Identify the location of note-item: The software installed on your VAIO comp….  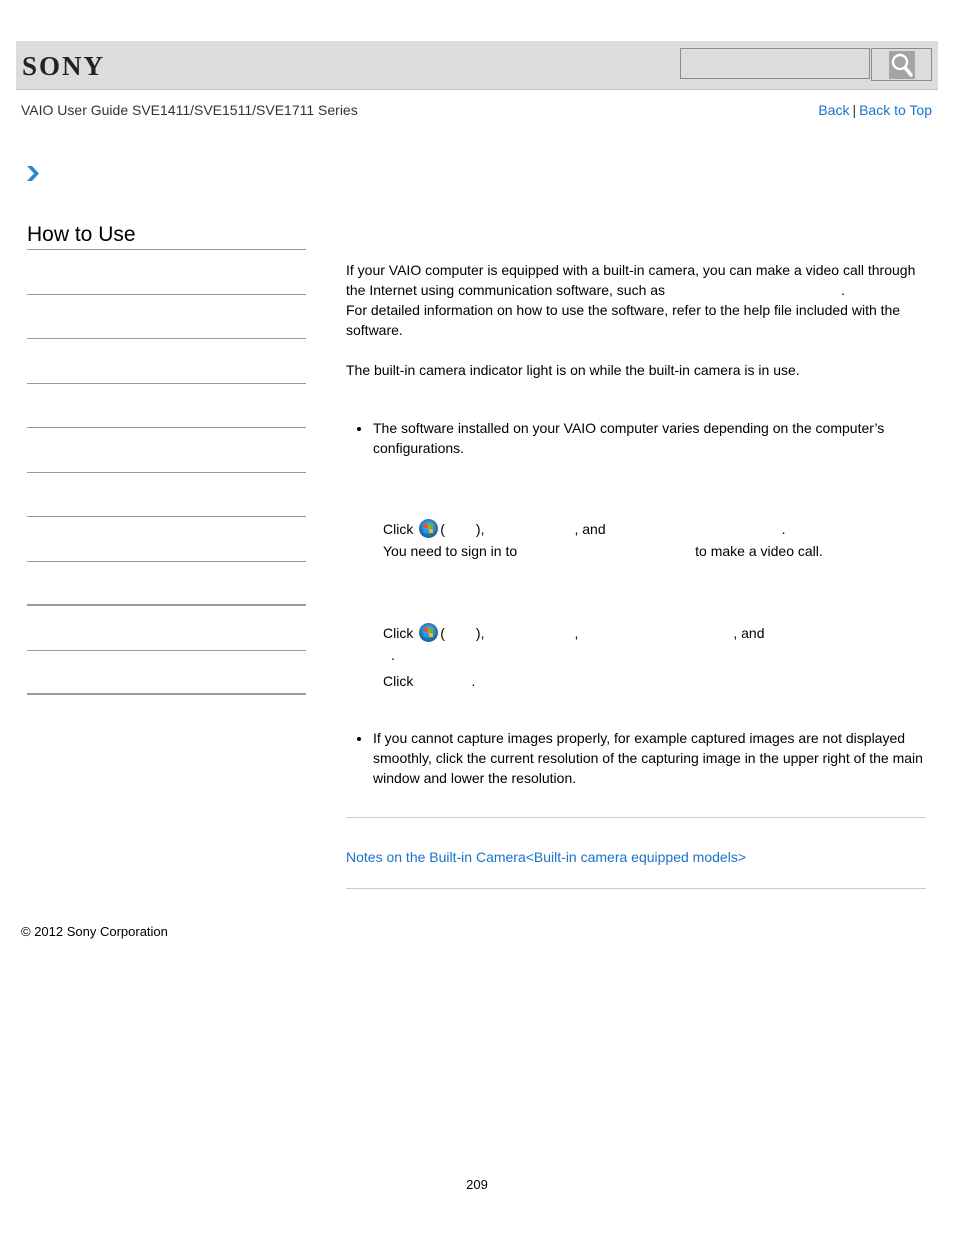
(636, 438).